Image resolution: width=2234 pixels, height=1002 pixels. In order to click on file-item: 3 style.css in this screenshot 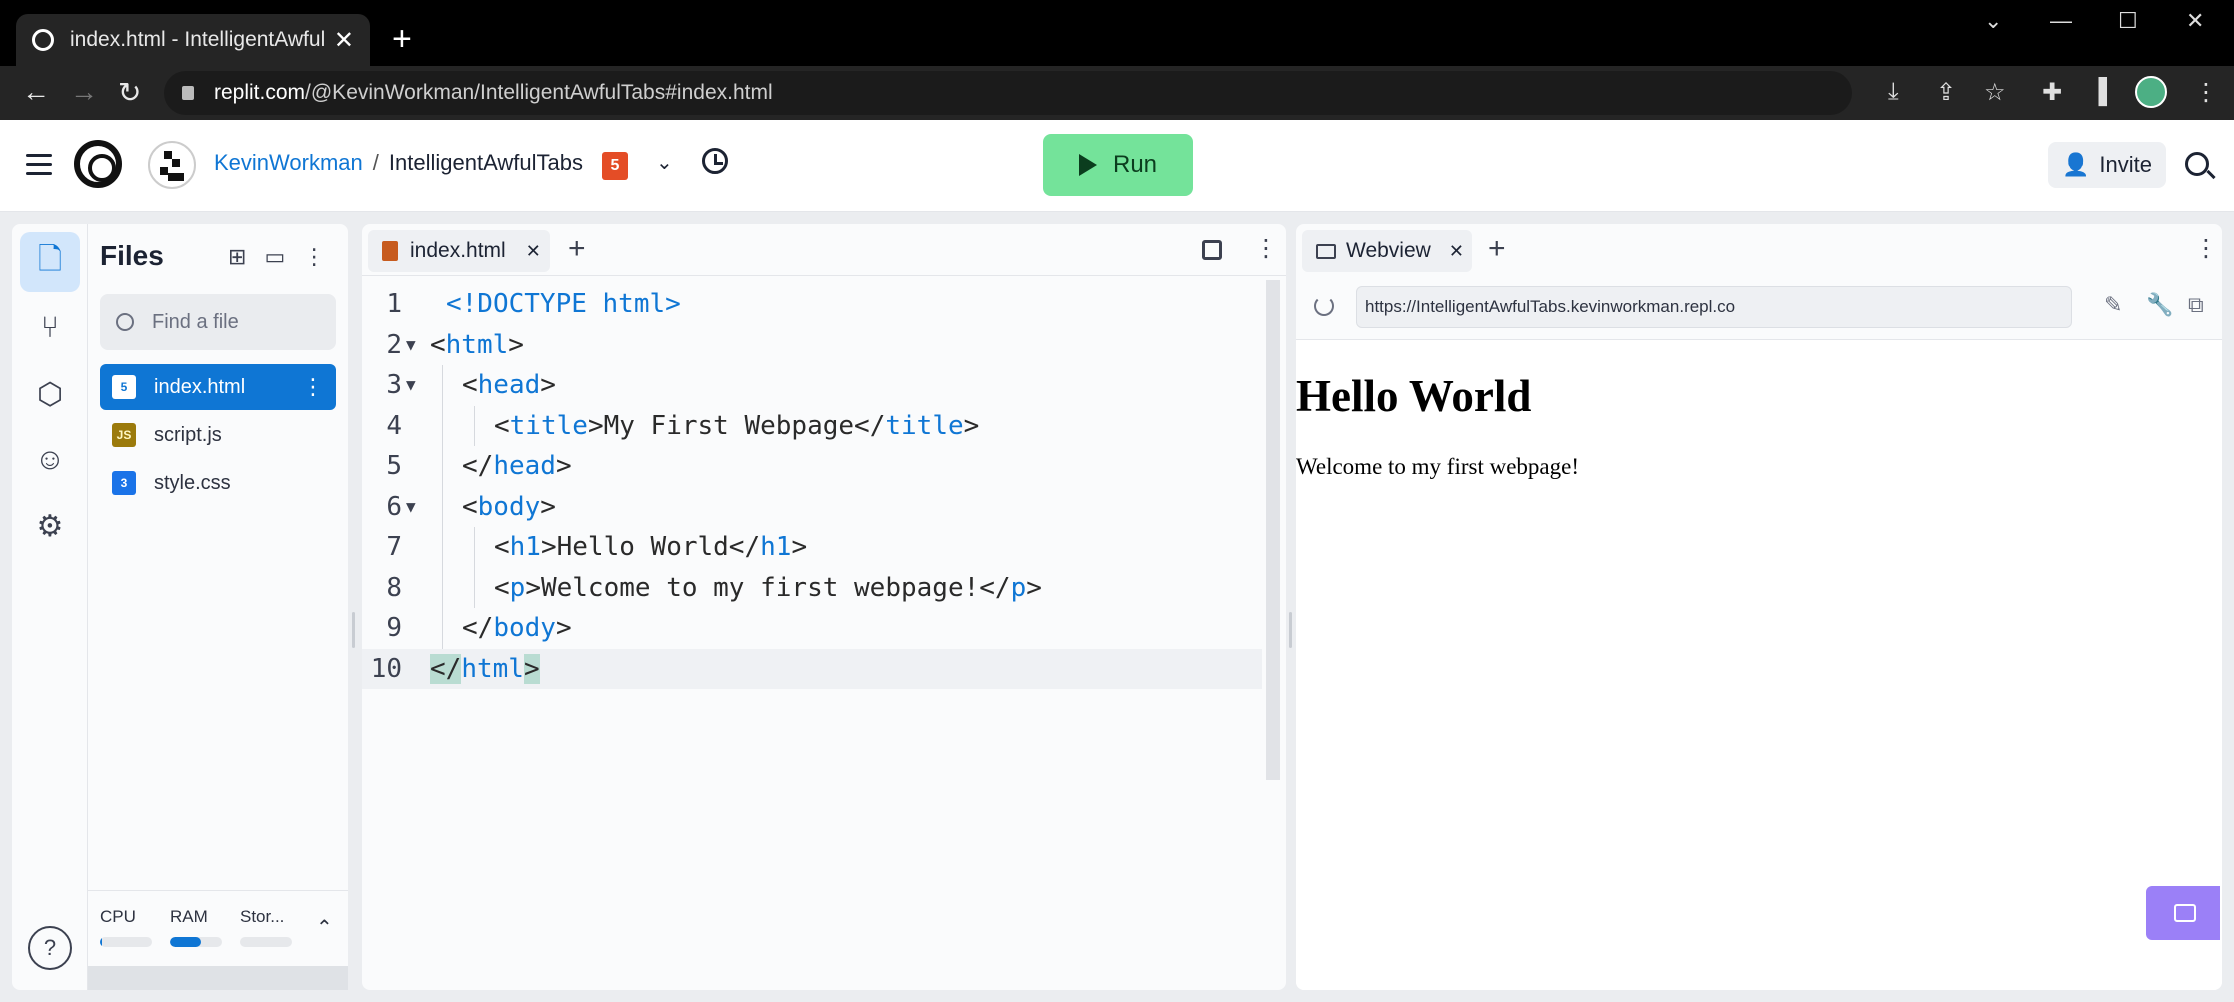, I will do `click(218, 483)`.